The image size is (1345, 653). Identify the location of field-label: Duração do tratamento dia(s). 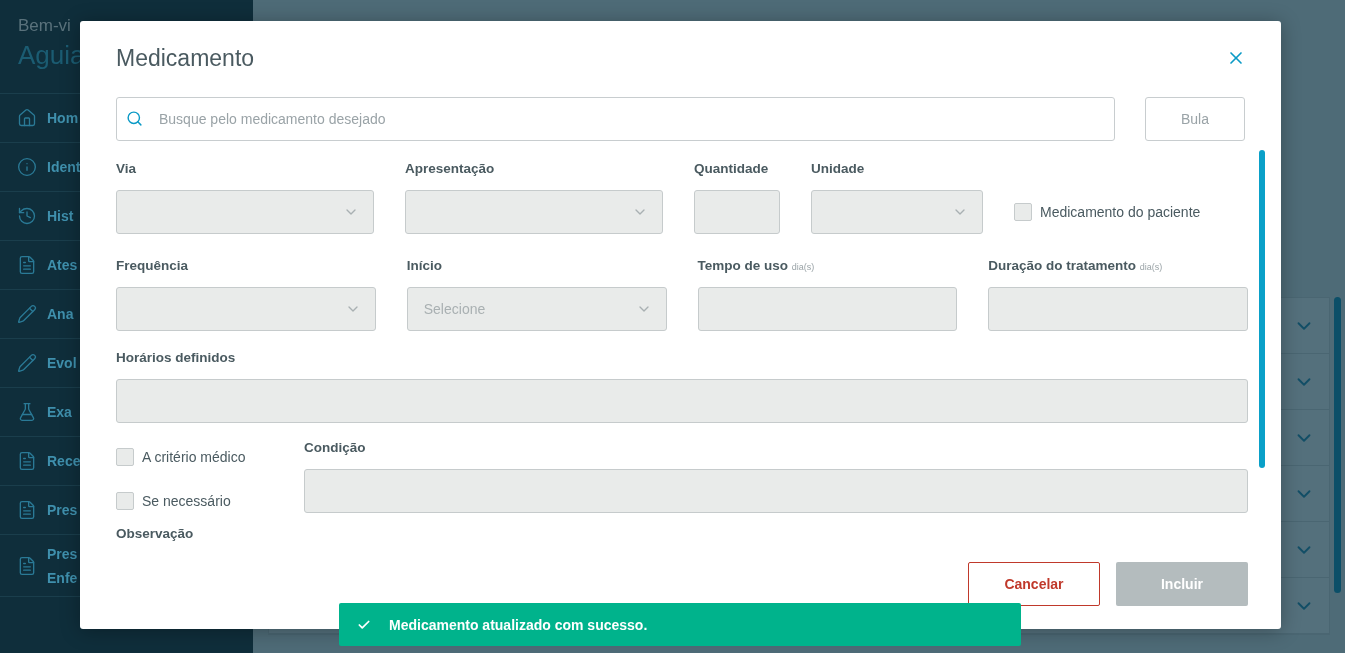
(1076, 266).